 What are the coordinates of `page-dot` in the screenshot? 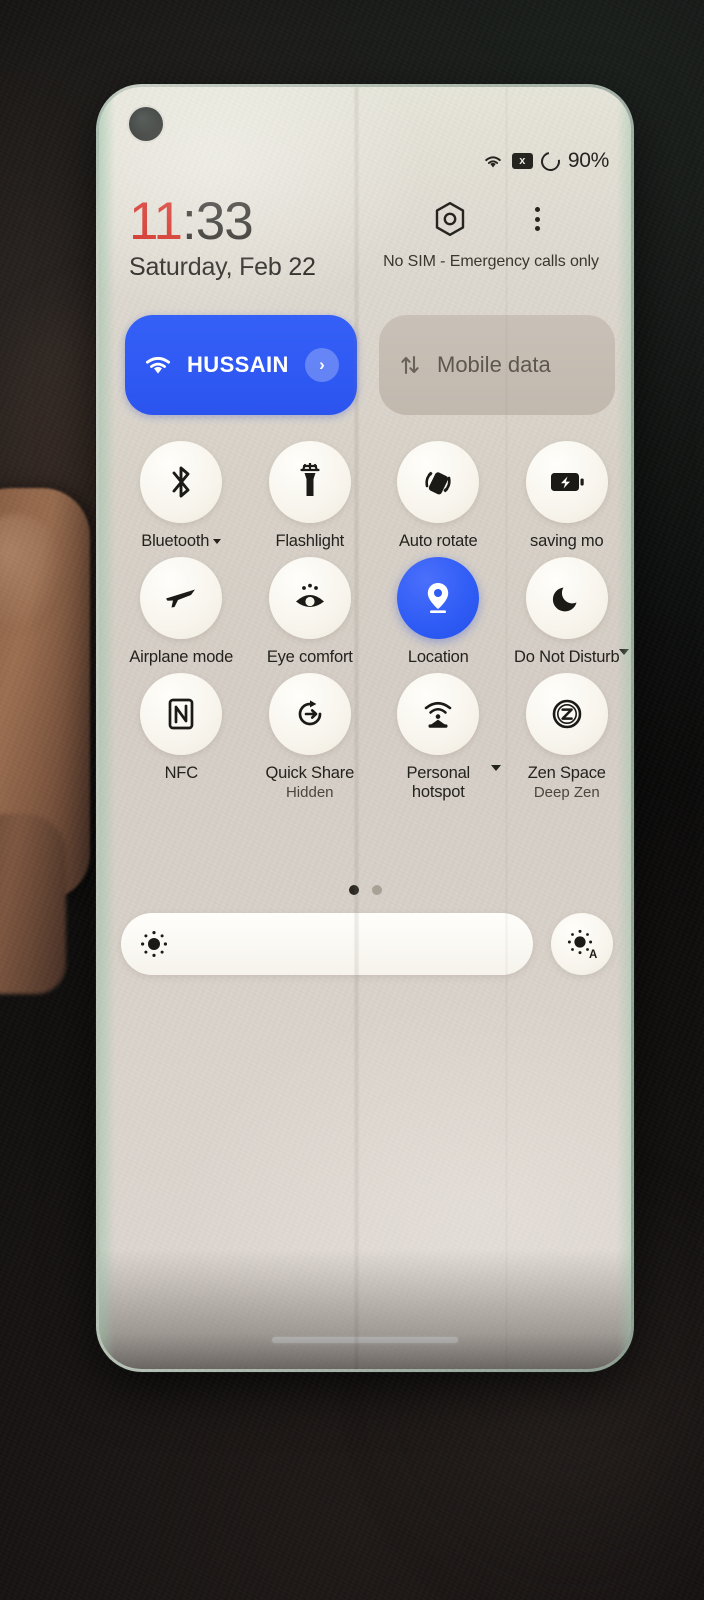 It's located at (376, 890).